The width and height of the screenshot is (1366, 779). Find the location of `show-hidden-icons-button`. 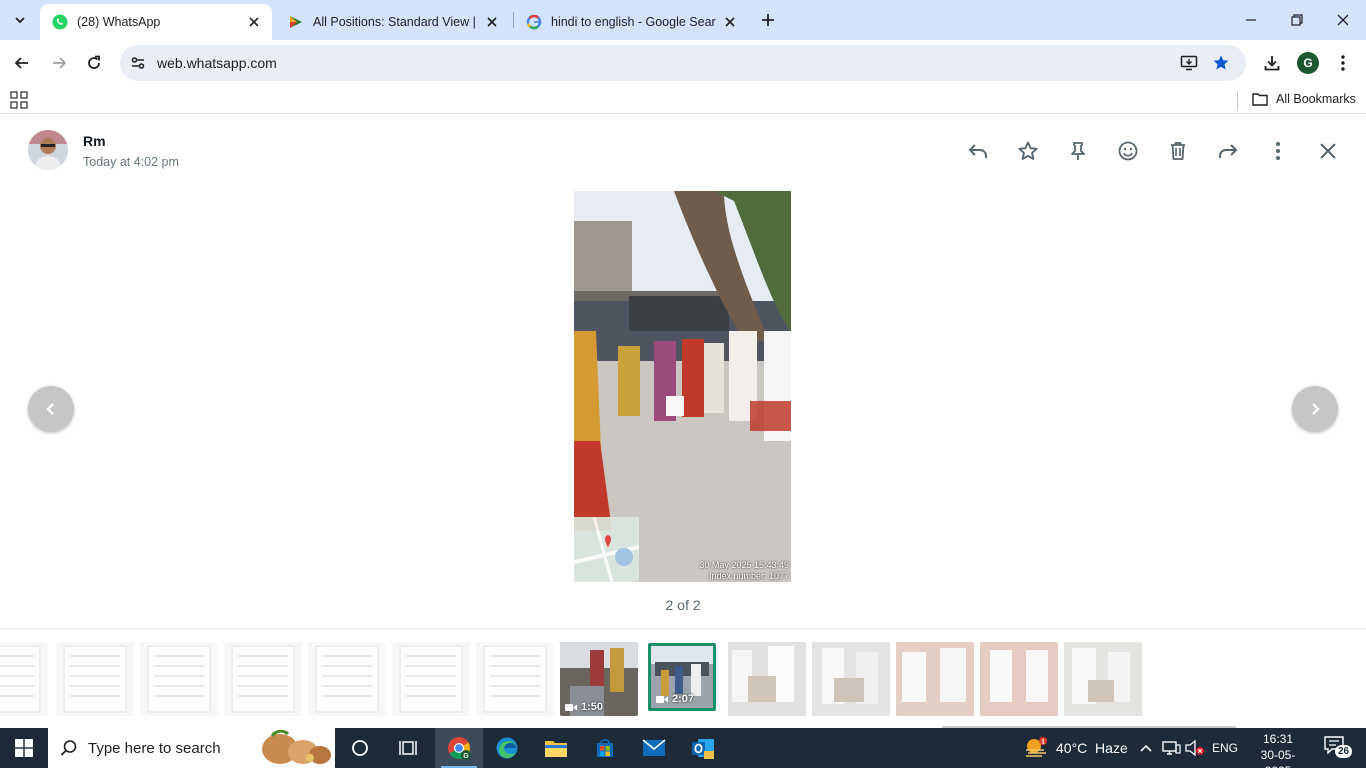

show-hidden-icons-button is located at coordinates (1146, 748).